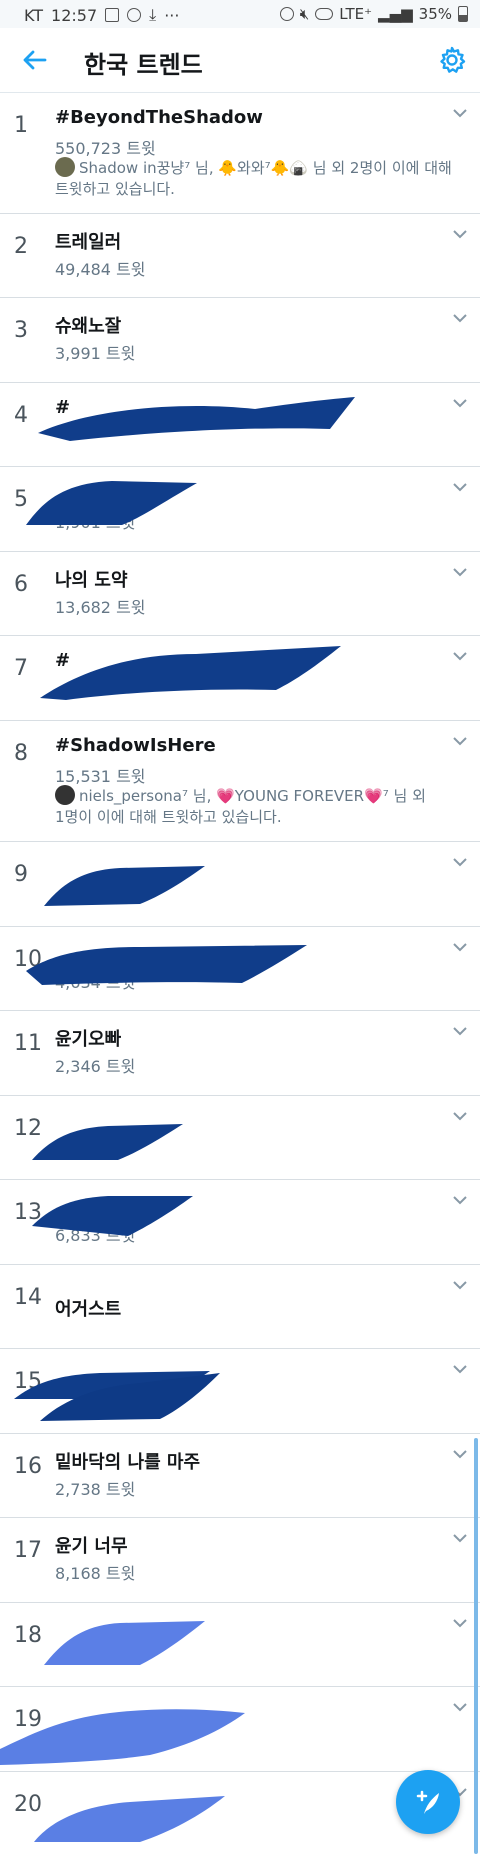  What do you see at coordinates (452, 60) in the screenshot?
I see `gear-icon` at bounding box center [452, 60].